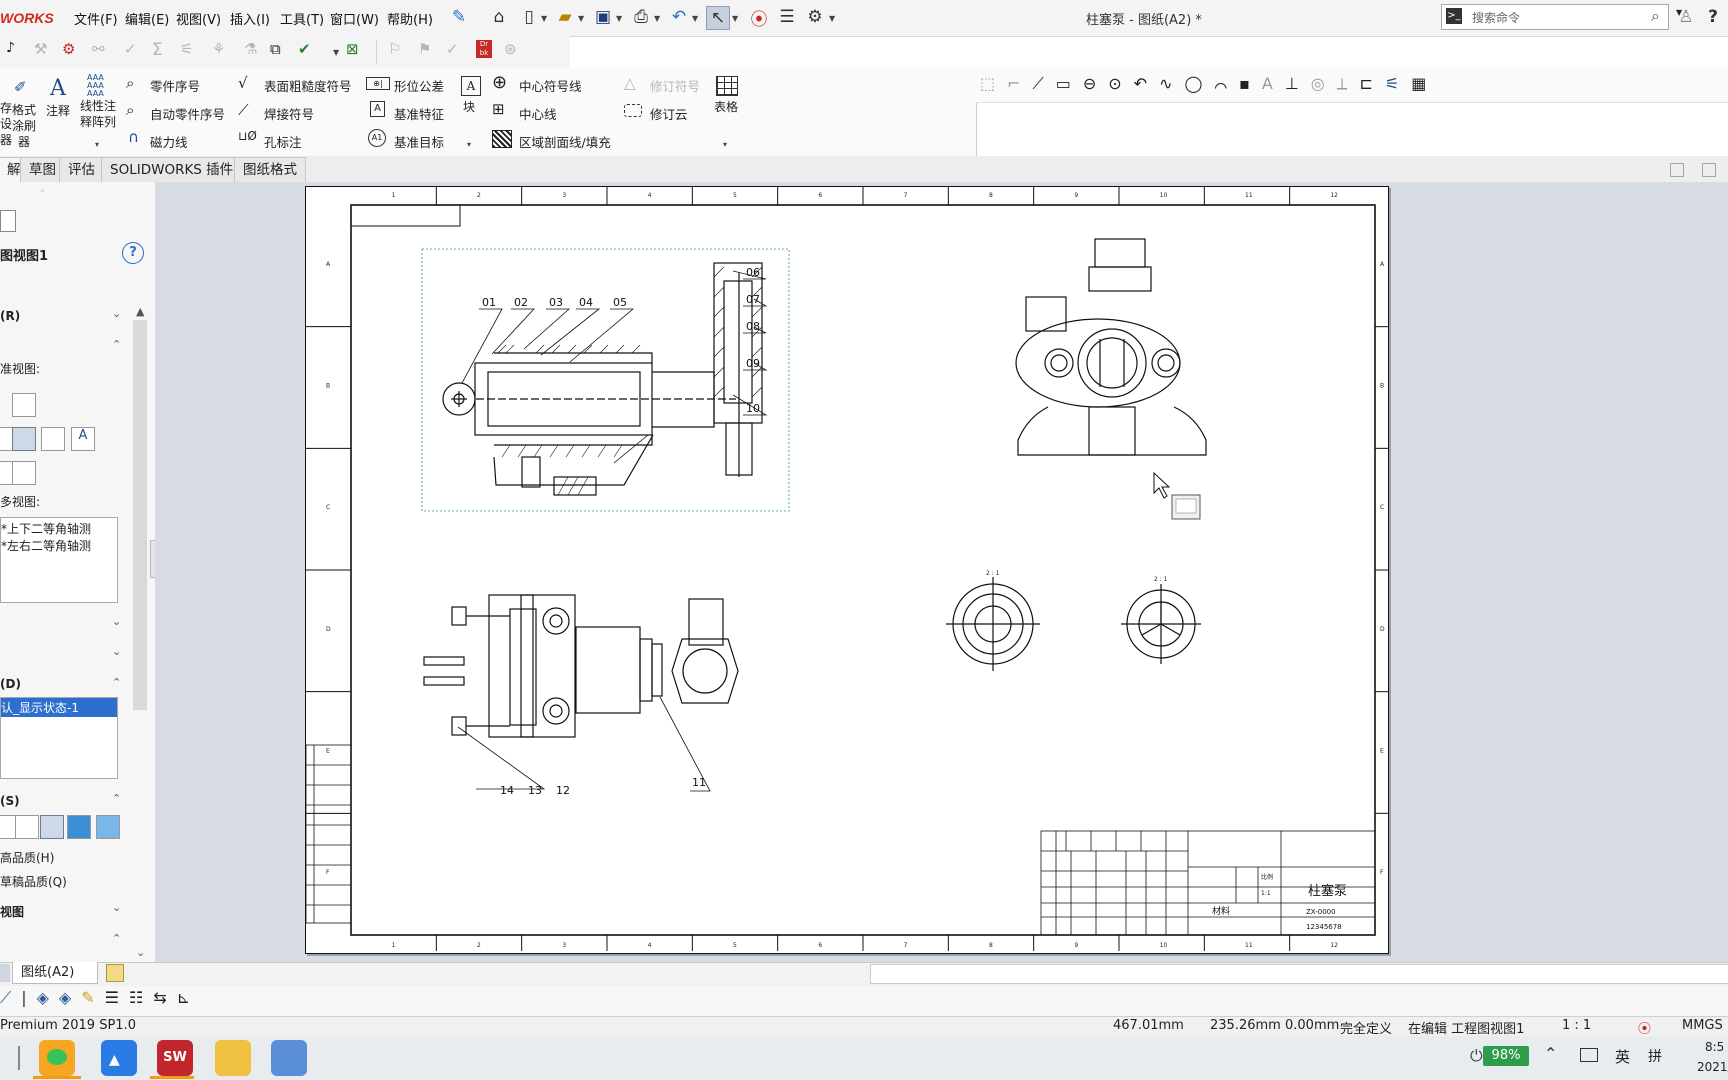 This screenshot has width=1728, height=1080. Describe the element at coordinates (1644, 1027) in the screenshot. I see `rebuild-status-icon: ⦿` at that location.